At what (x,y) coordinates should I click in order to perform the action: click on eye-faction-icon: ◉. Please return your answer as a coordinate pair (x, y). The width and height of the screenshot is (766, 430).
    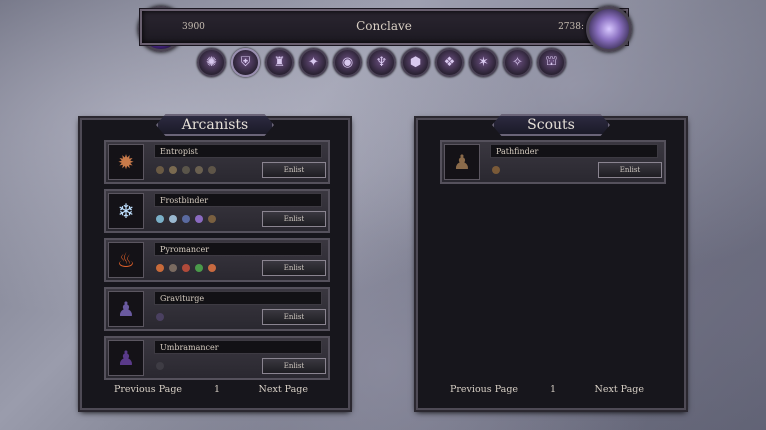
    Looking at the image, I should click on (347, 62).